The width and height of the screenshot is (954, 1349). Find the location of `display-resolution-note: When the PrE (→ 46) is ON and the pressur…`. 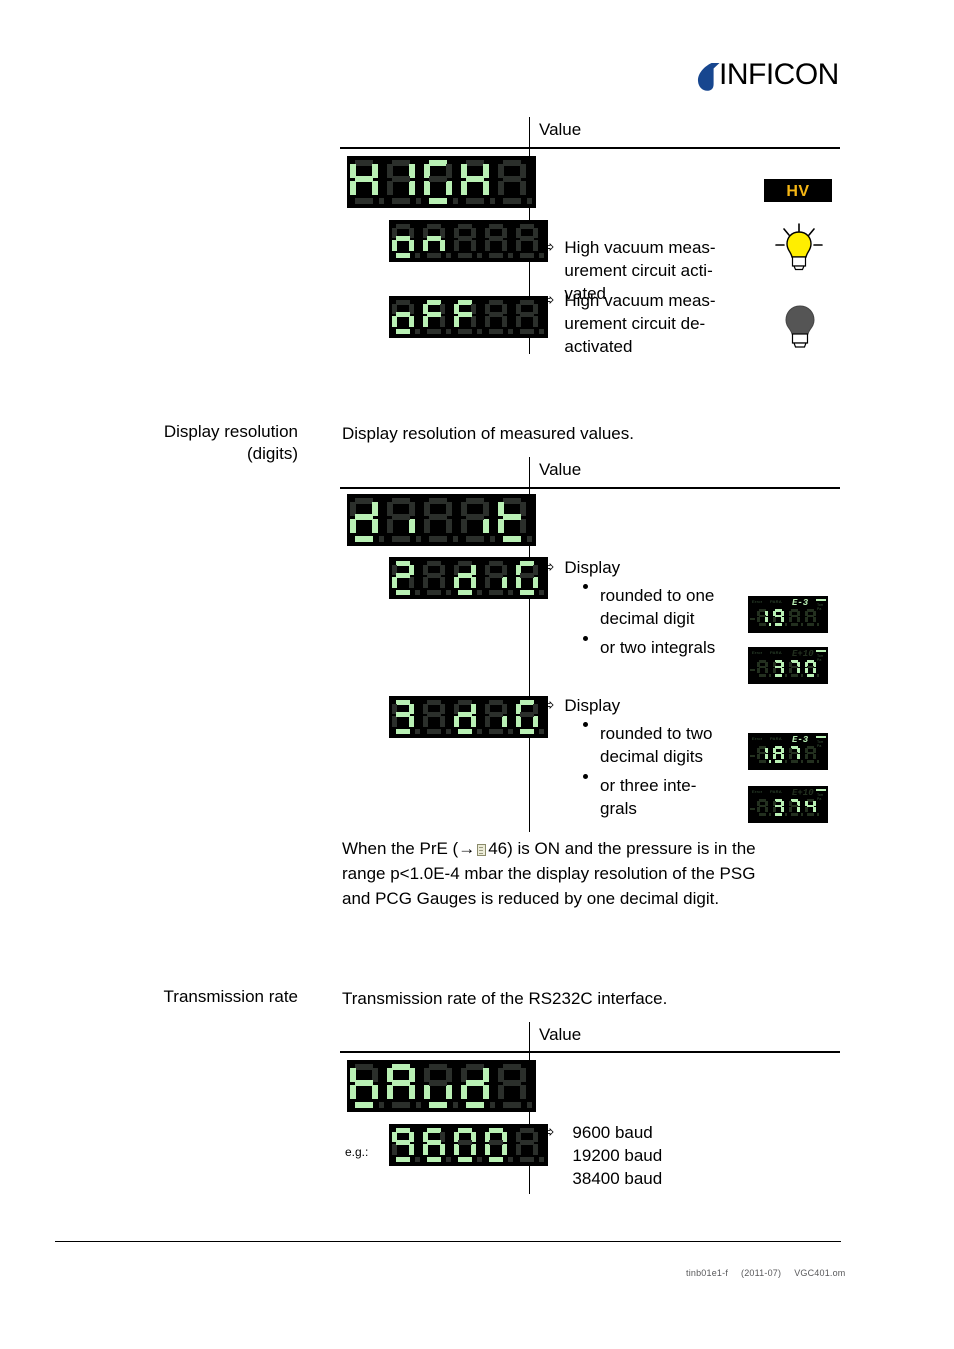

display-resolution-note: When the PrE (→ 46) is ON and the pressur… is located at coordinates (592, 873).